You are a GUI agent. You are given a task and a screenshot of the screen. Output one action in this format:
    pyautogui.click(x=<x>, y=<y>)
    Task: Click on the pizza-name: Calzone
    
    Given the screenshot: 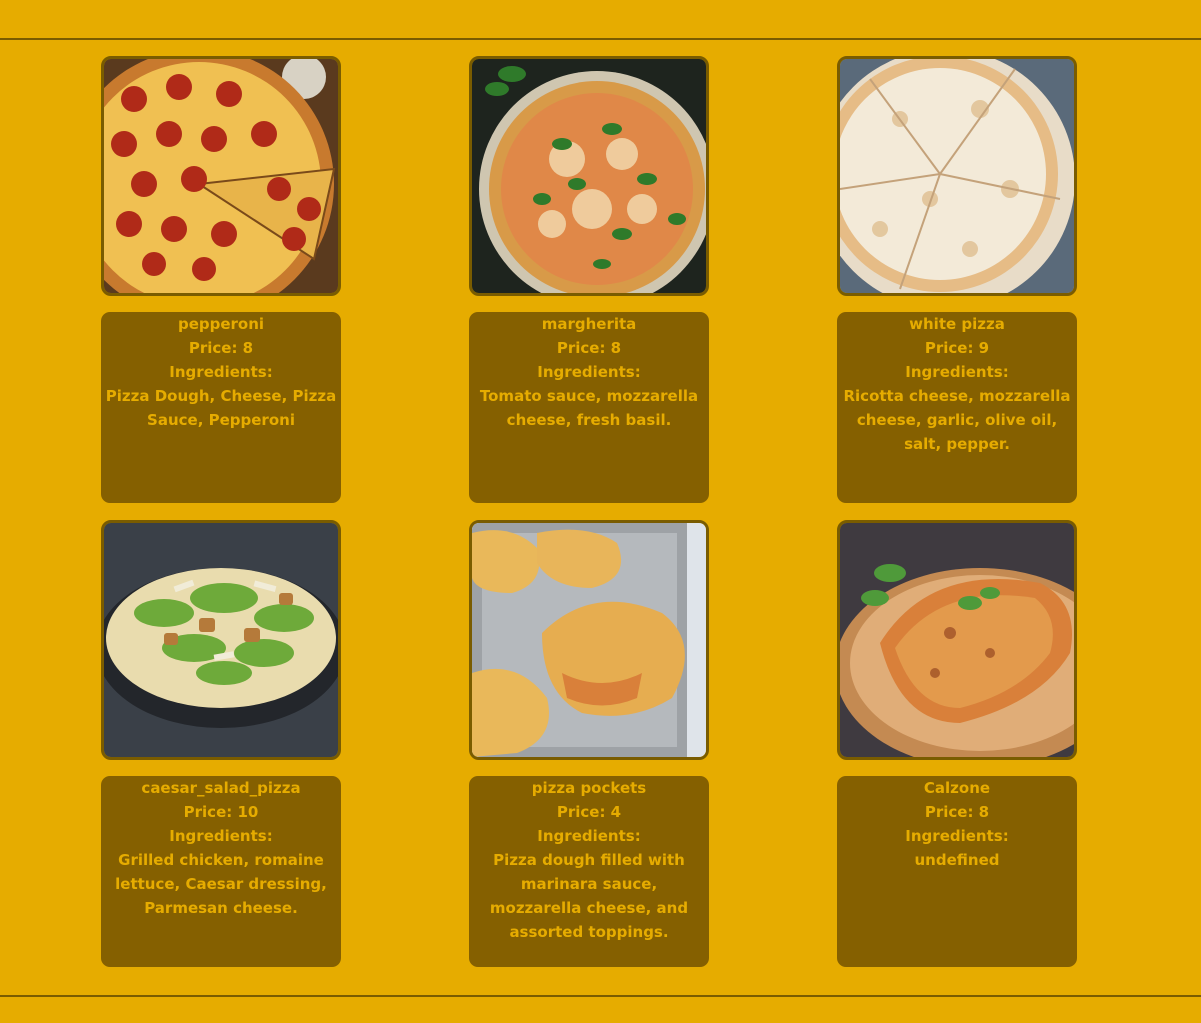 What is the action you would take?
    pyautogui.click(x=957, y=788)
    